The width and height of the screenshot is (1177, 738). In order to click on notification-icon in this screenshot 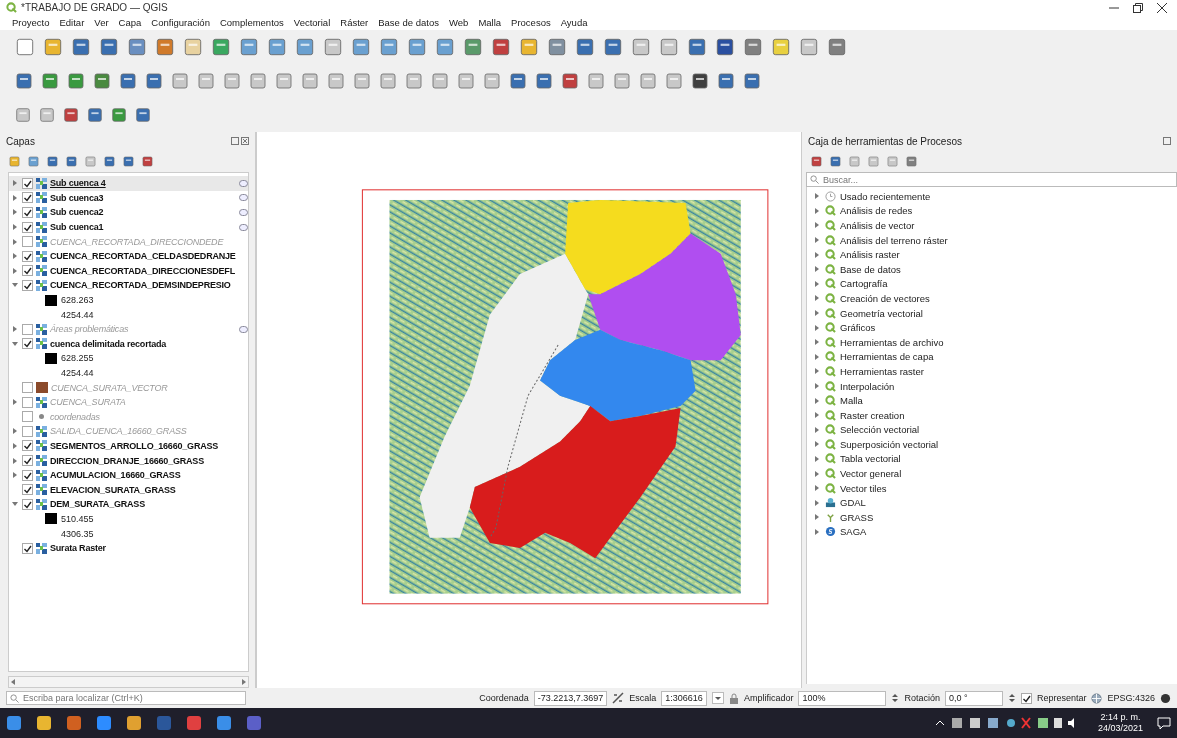, I will do `click(1164, 723)`.